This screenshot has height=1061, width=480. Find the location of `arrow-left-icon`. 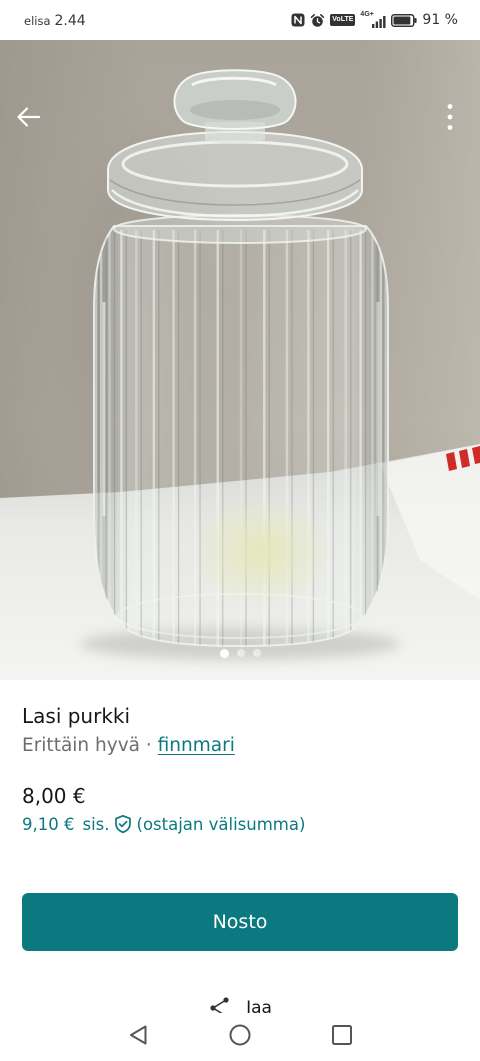

arrow-left-icon is located at coordinates (29, 117).